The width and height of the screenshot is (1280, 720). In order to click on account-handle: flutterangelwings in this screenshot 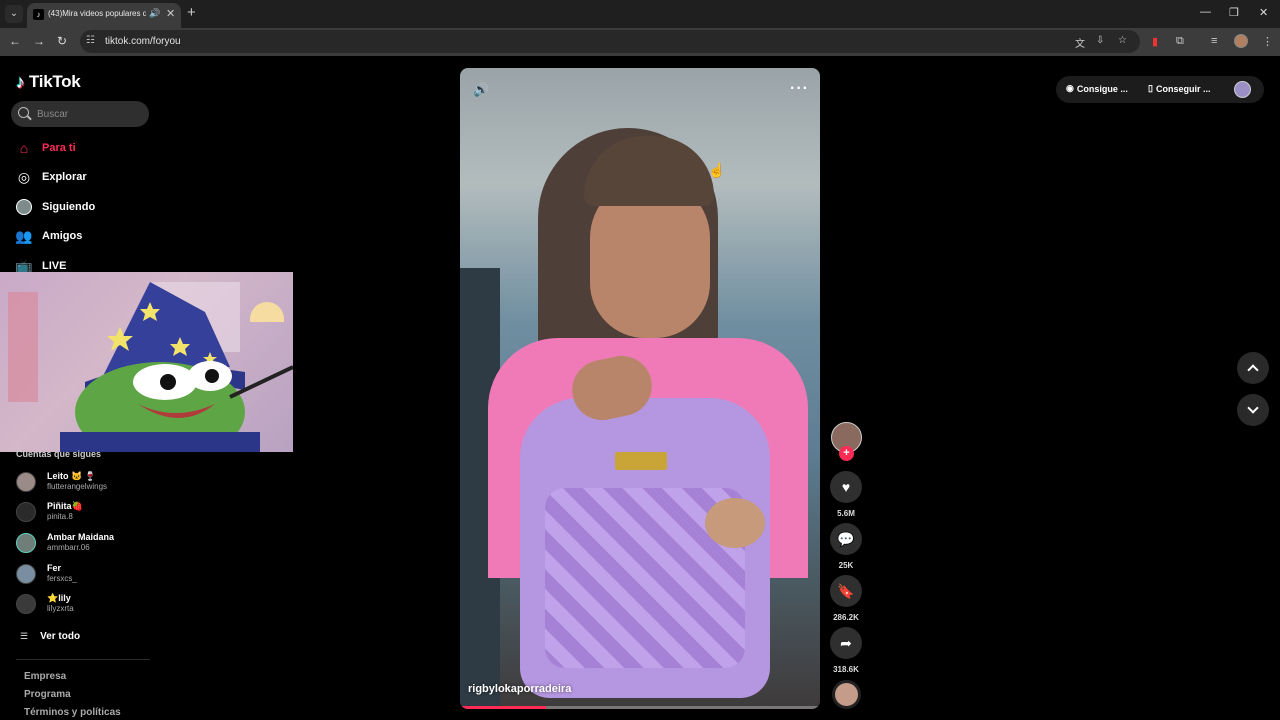, I will do `click(77, 486)`.